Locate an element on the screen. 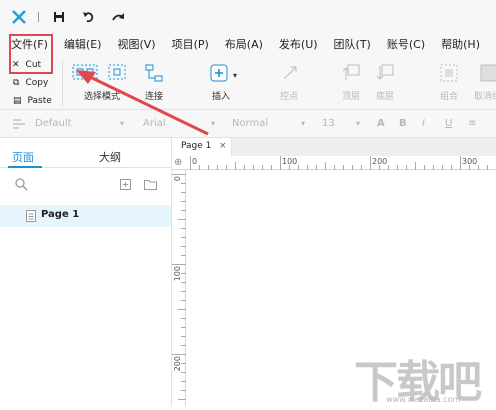  bold-button: B is located at coordinates (403, 124).